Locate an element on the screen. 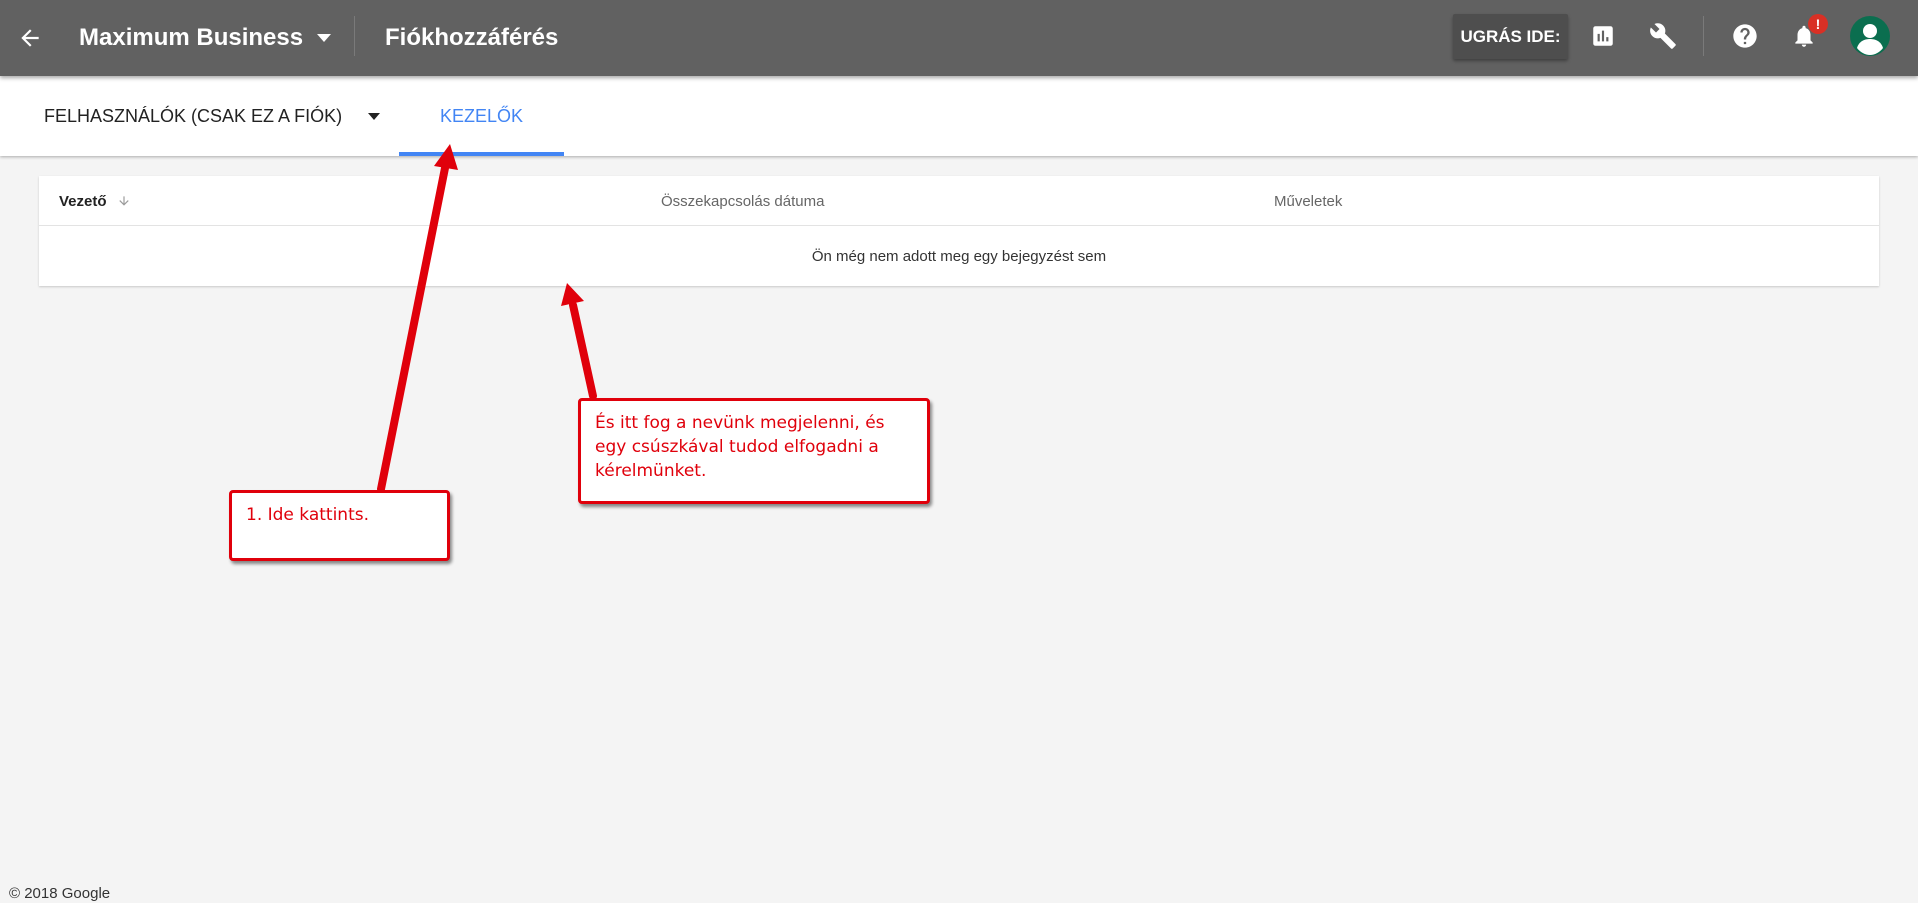 The width and height of the screenshot is (1918, 903). empty-state-message: Ön még nem adott meg egy bejegyzést sem is located at coordinates (959, 256).